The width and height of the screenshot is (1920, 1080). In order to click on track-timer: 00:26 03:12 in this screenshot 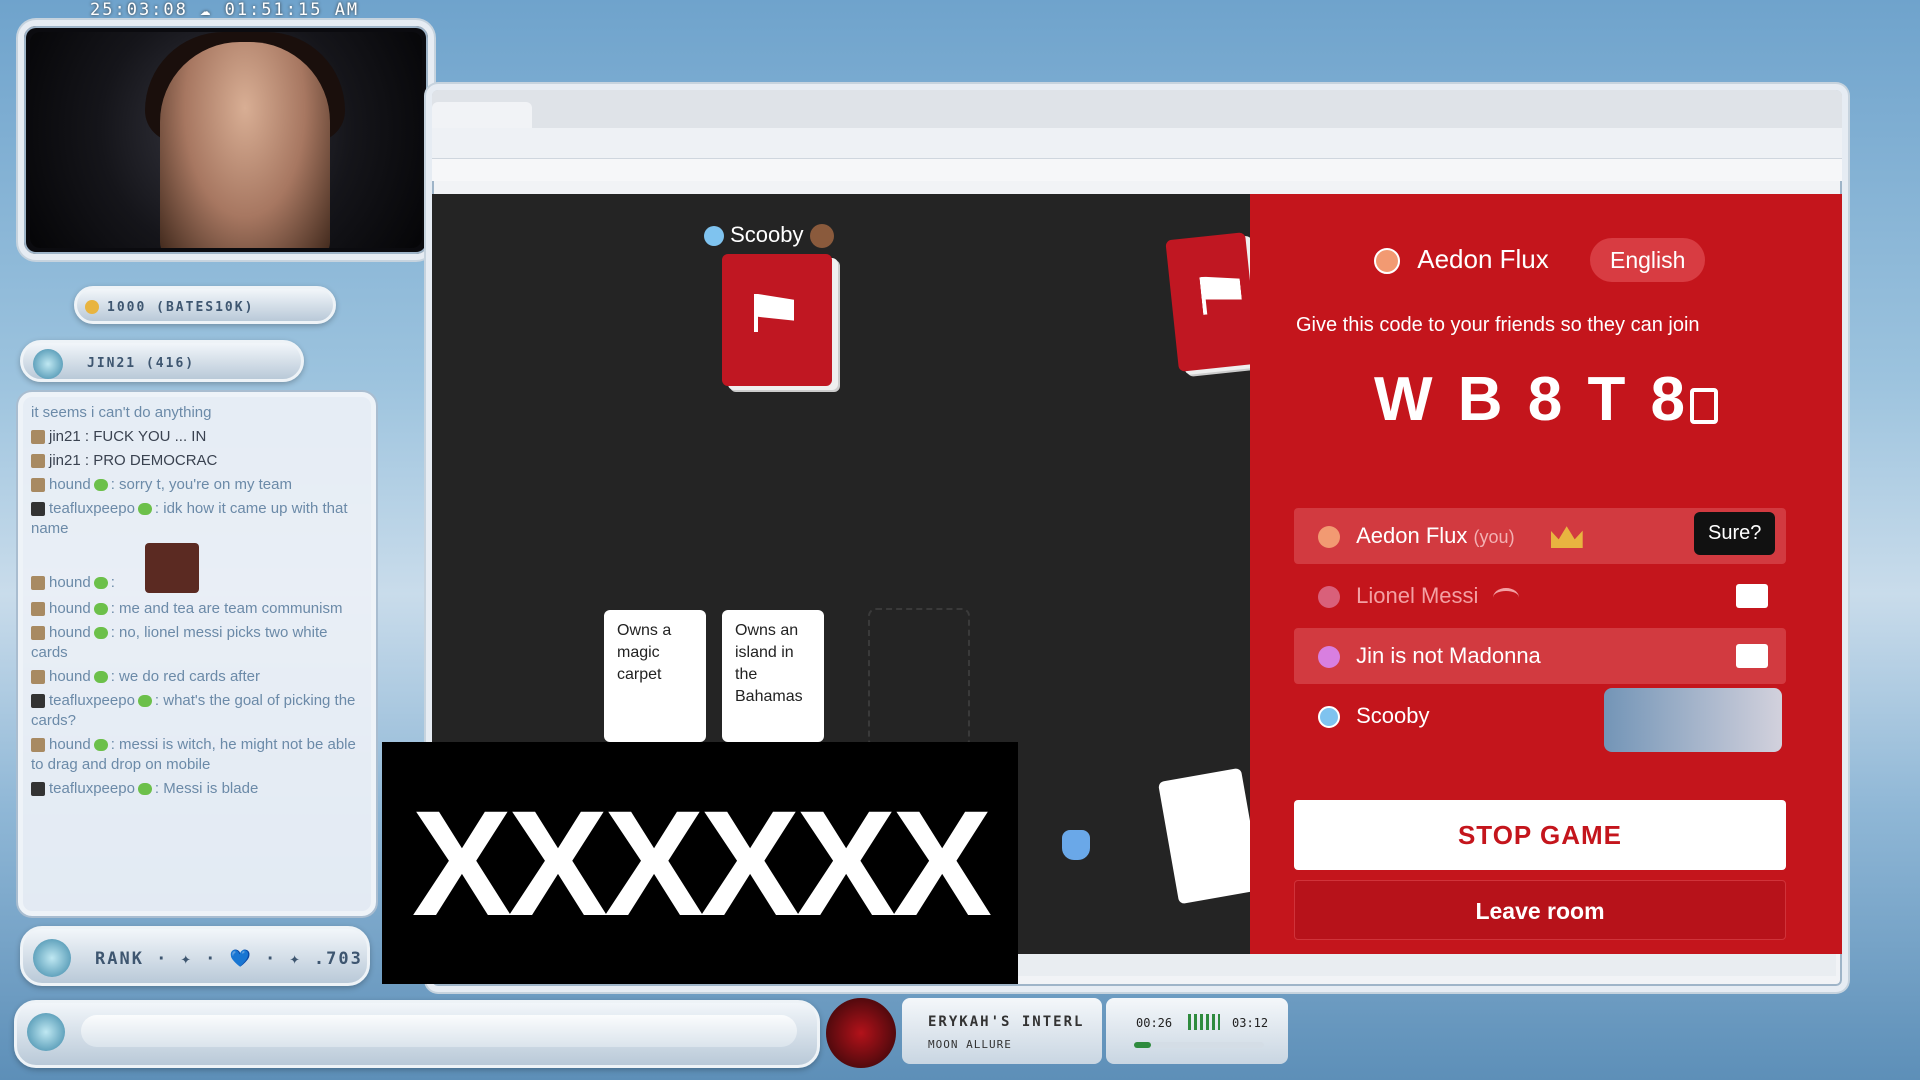, I will do `click(1197, 1031)`.